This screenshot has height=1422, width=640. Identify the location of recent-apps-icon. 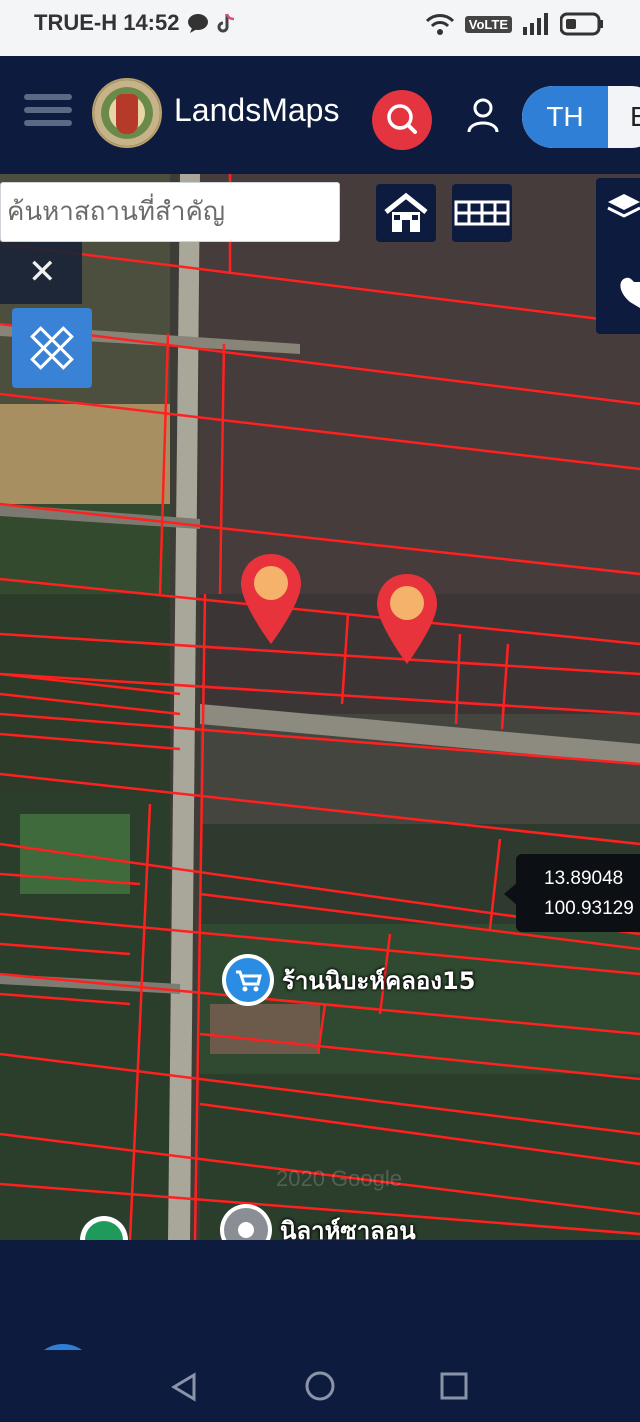
(454, 1386).